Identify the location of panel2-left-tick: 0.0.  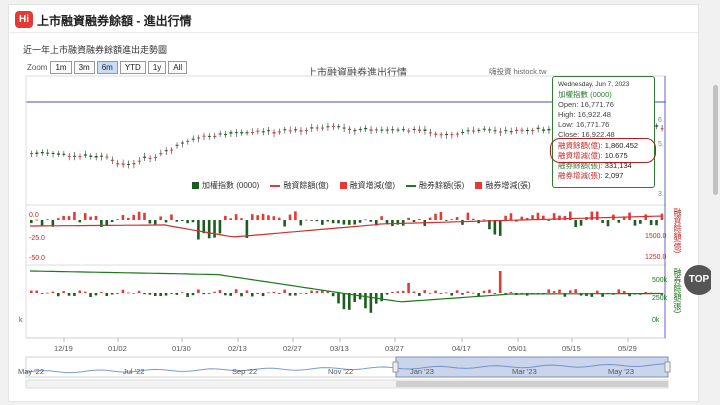
(34, 215).